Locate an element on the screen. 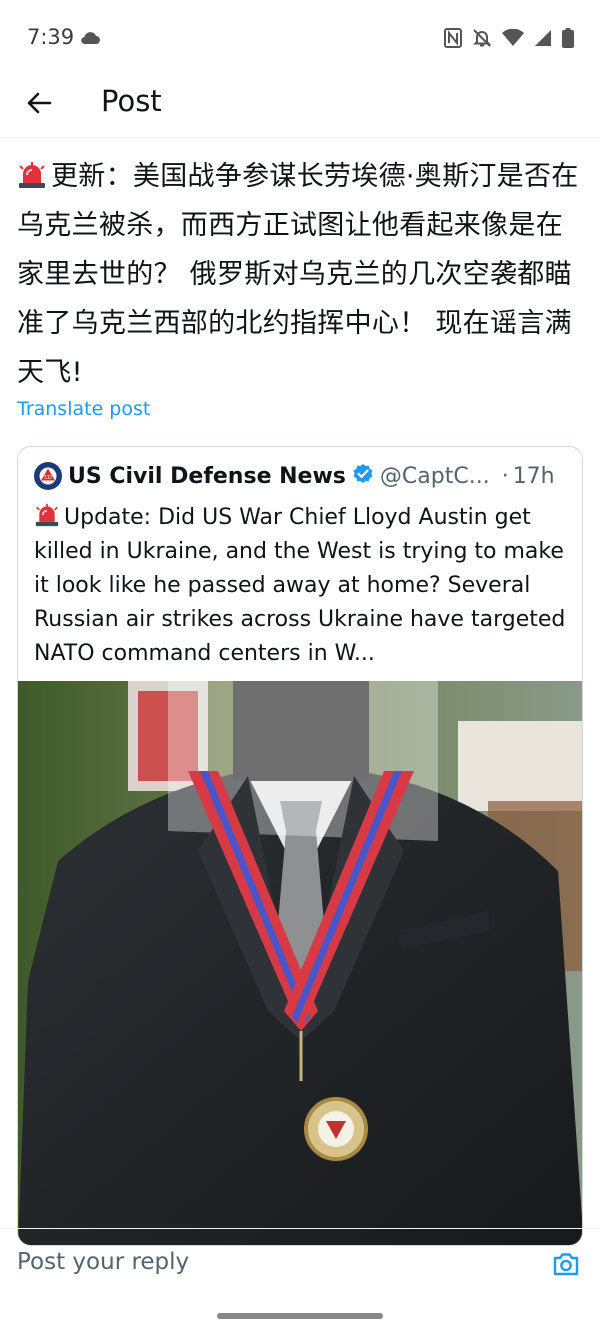 Image resolution: width=600 pixels, height=1333 pixels. status-time: 7:39 is located at coordinates (51, 37).